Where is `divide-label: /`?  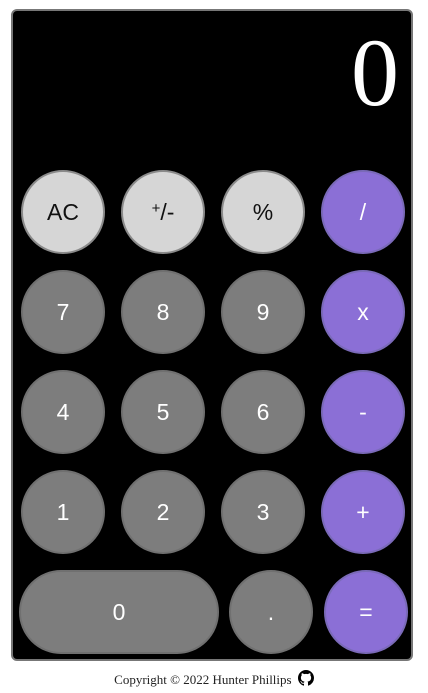
divide-label: / is located at coordinates (363, 211).